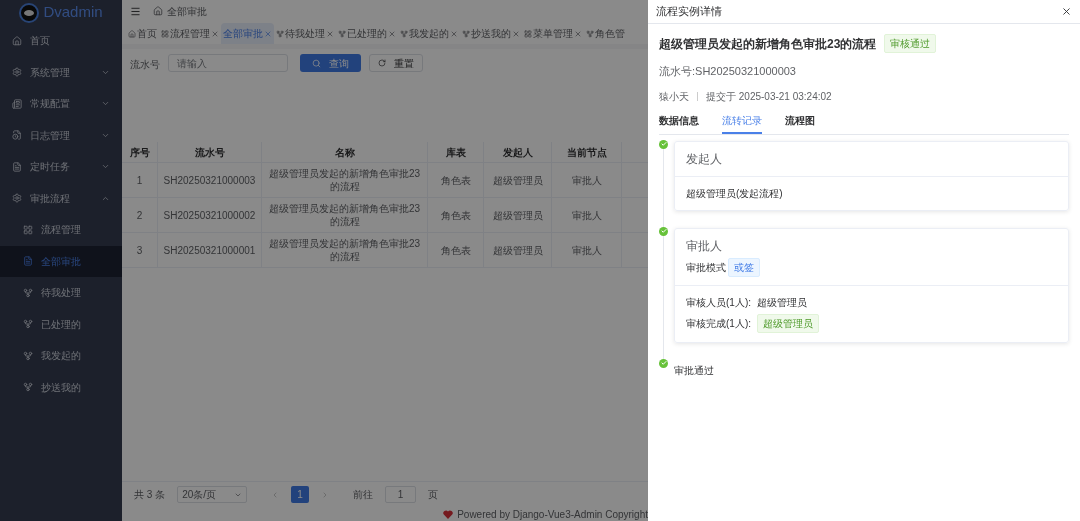 The height and width of the screenshot is (521, 1080). Describe the element at coordinates (769, 96) in the screenshot. I see `submit-time: 提交于 2025-03-21 03:24:02` at that location.